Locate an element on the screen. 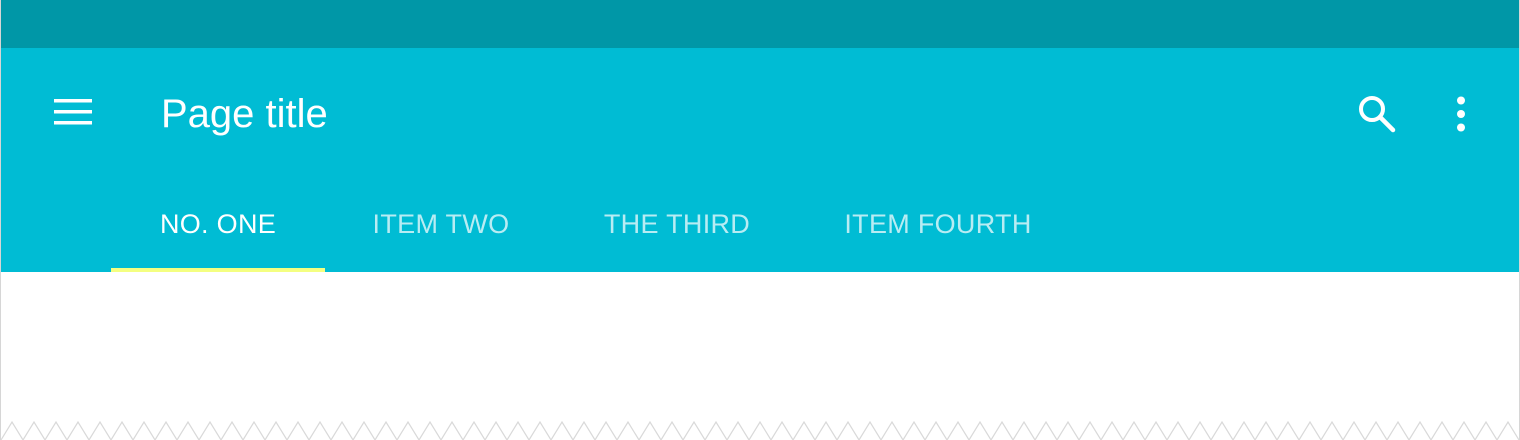 The width and height of the screenshot is (1520, 440). tab-active-indicator is located at coordinates (218, 270).